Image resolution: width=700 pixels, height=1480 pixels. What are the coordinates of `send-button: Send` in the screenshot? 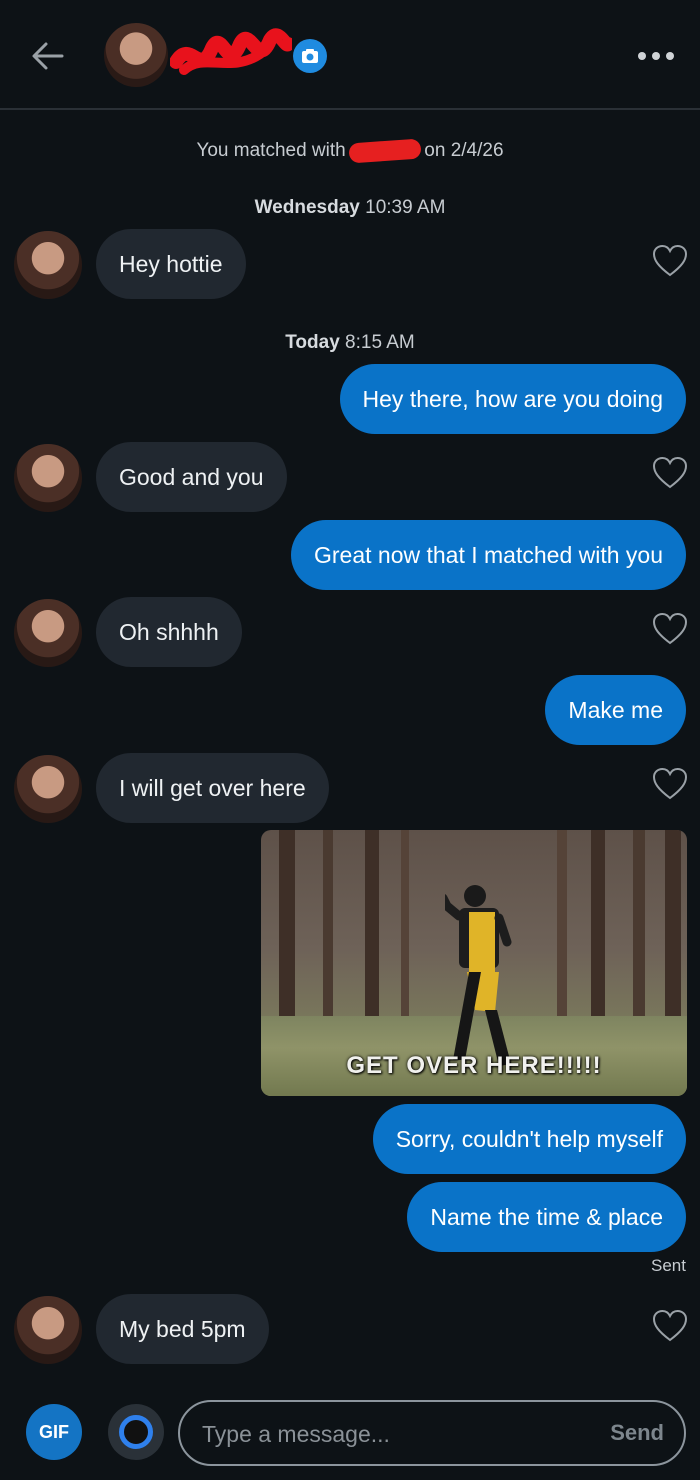 It's located at (637, 1433).